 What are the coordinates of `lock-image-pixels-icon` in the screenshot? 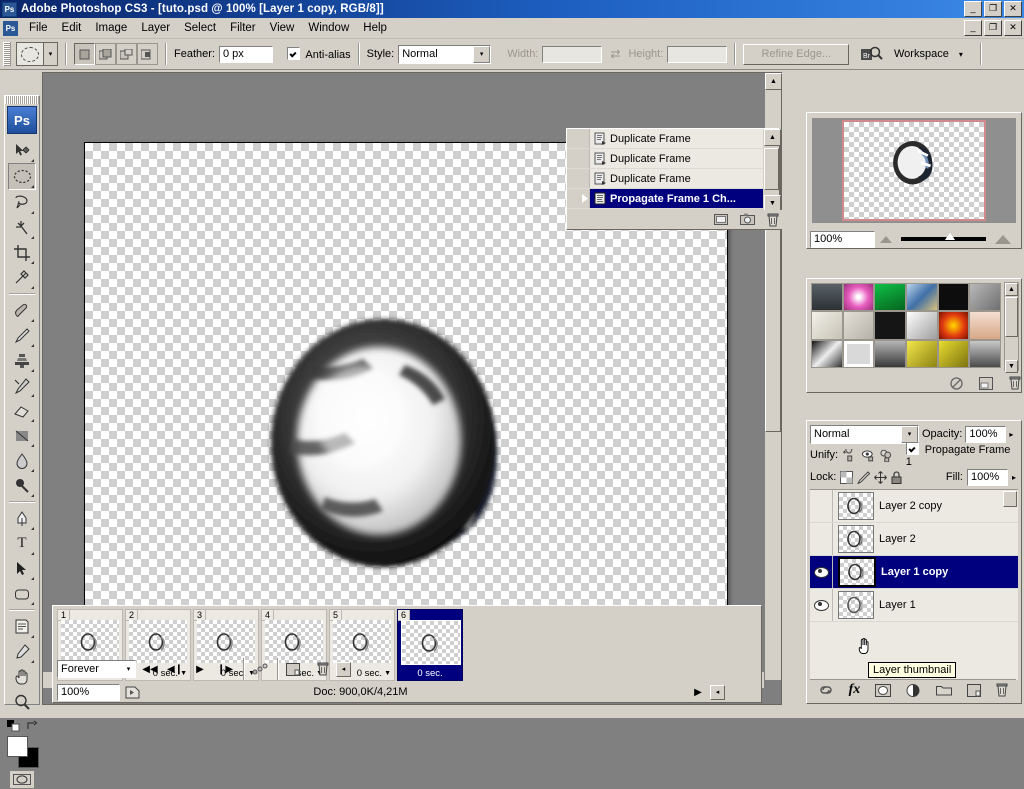 It's located at (864, 477).